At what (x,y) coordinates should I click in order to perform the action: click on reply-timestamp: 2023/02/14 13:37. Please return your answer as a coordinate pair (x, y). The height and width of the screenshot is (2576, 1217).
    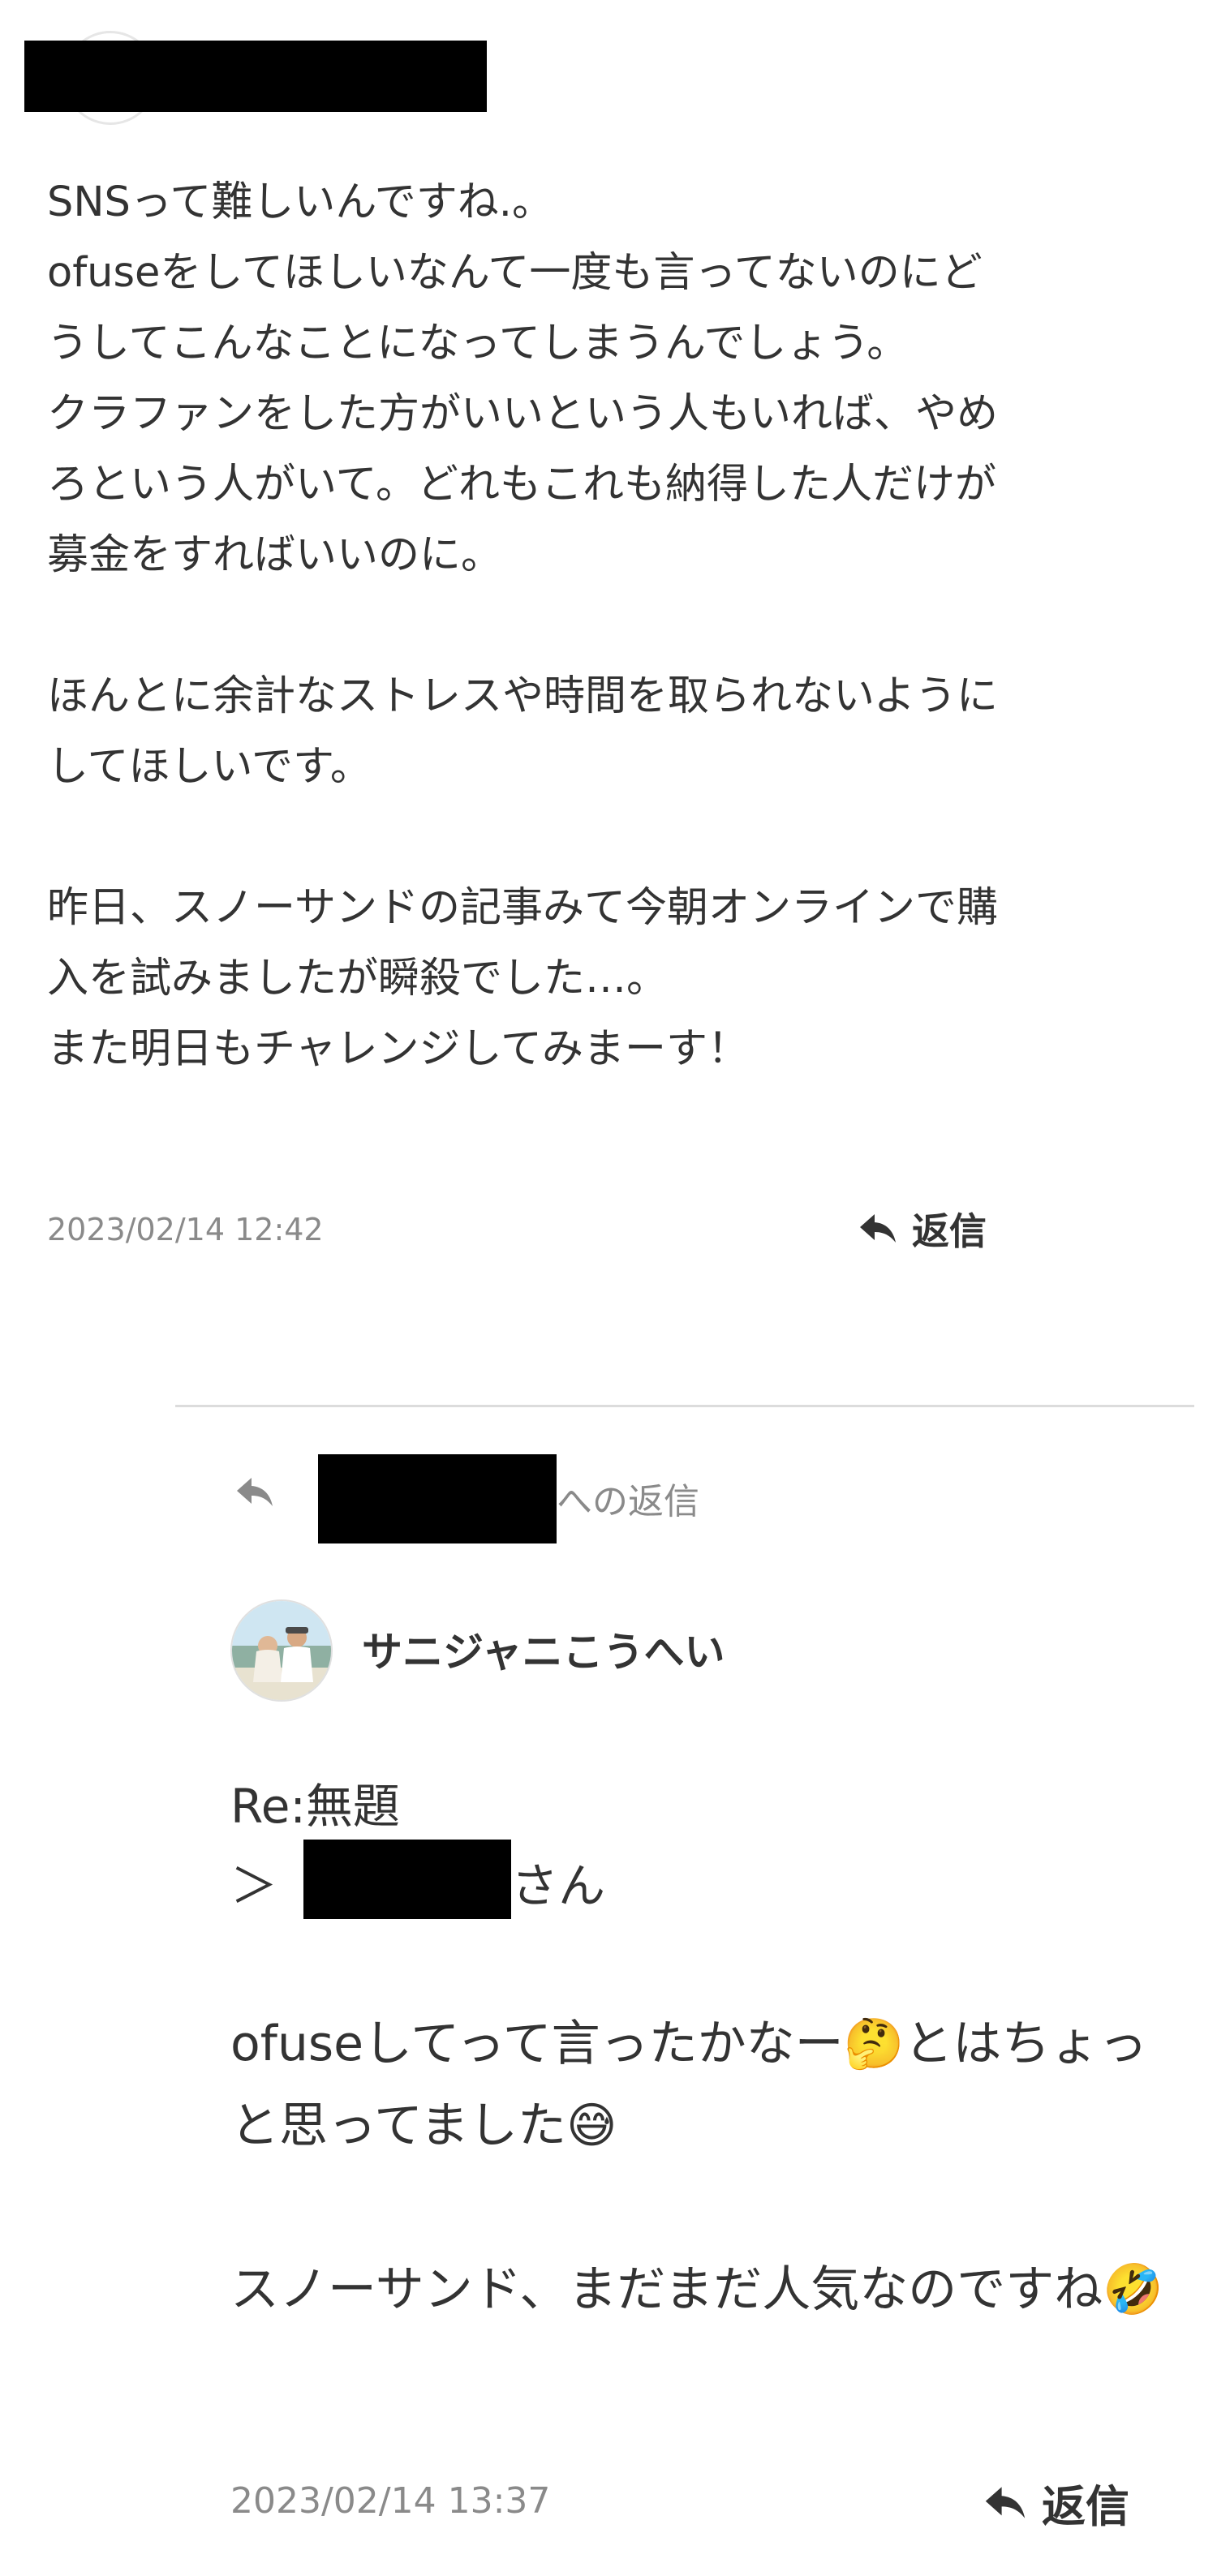
    Looking at the image, I should click on (390, 2501).